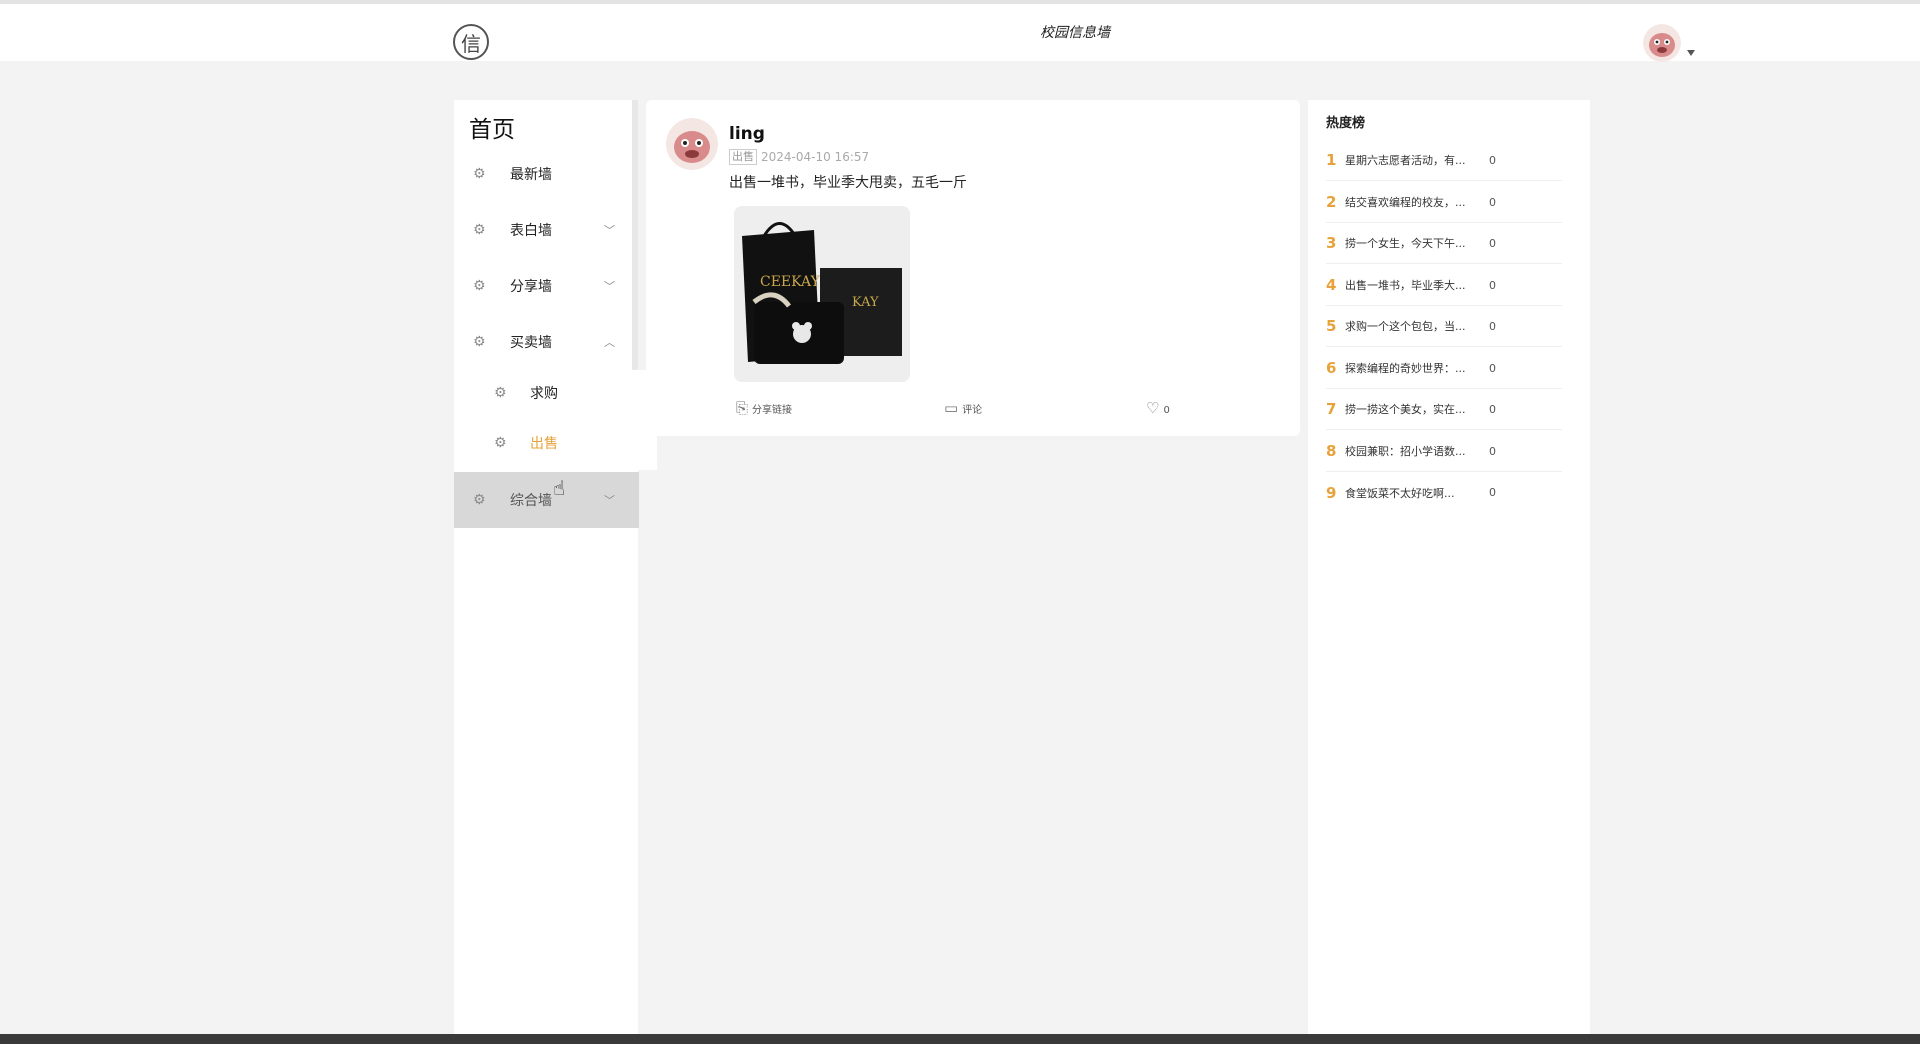  What do you see at coordinates (772, 410) in the screenshot?
I see `share-label: 分享链接` at bounding box center [772, 410].